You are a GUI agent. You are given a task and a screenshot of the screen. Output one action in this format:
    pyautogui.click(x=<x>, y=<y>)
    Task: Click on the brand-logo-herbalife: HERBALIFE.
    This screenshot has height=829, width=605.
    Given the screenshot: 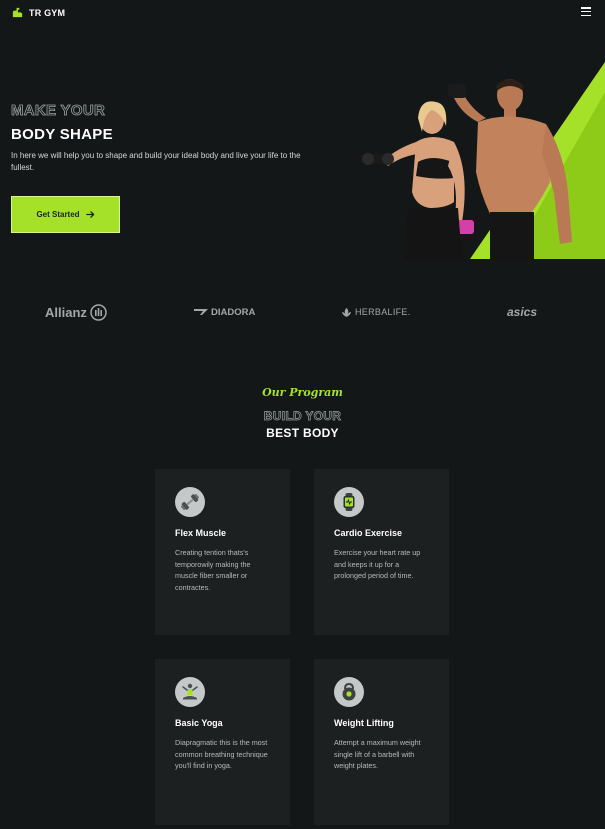 What is the action you would take?
    pyautogui.click(x=376, y=312)
    